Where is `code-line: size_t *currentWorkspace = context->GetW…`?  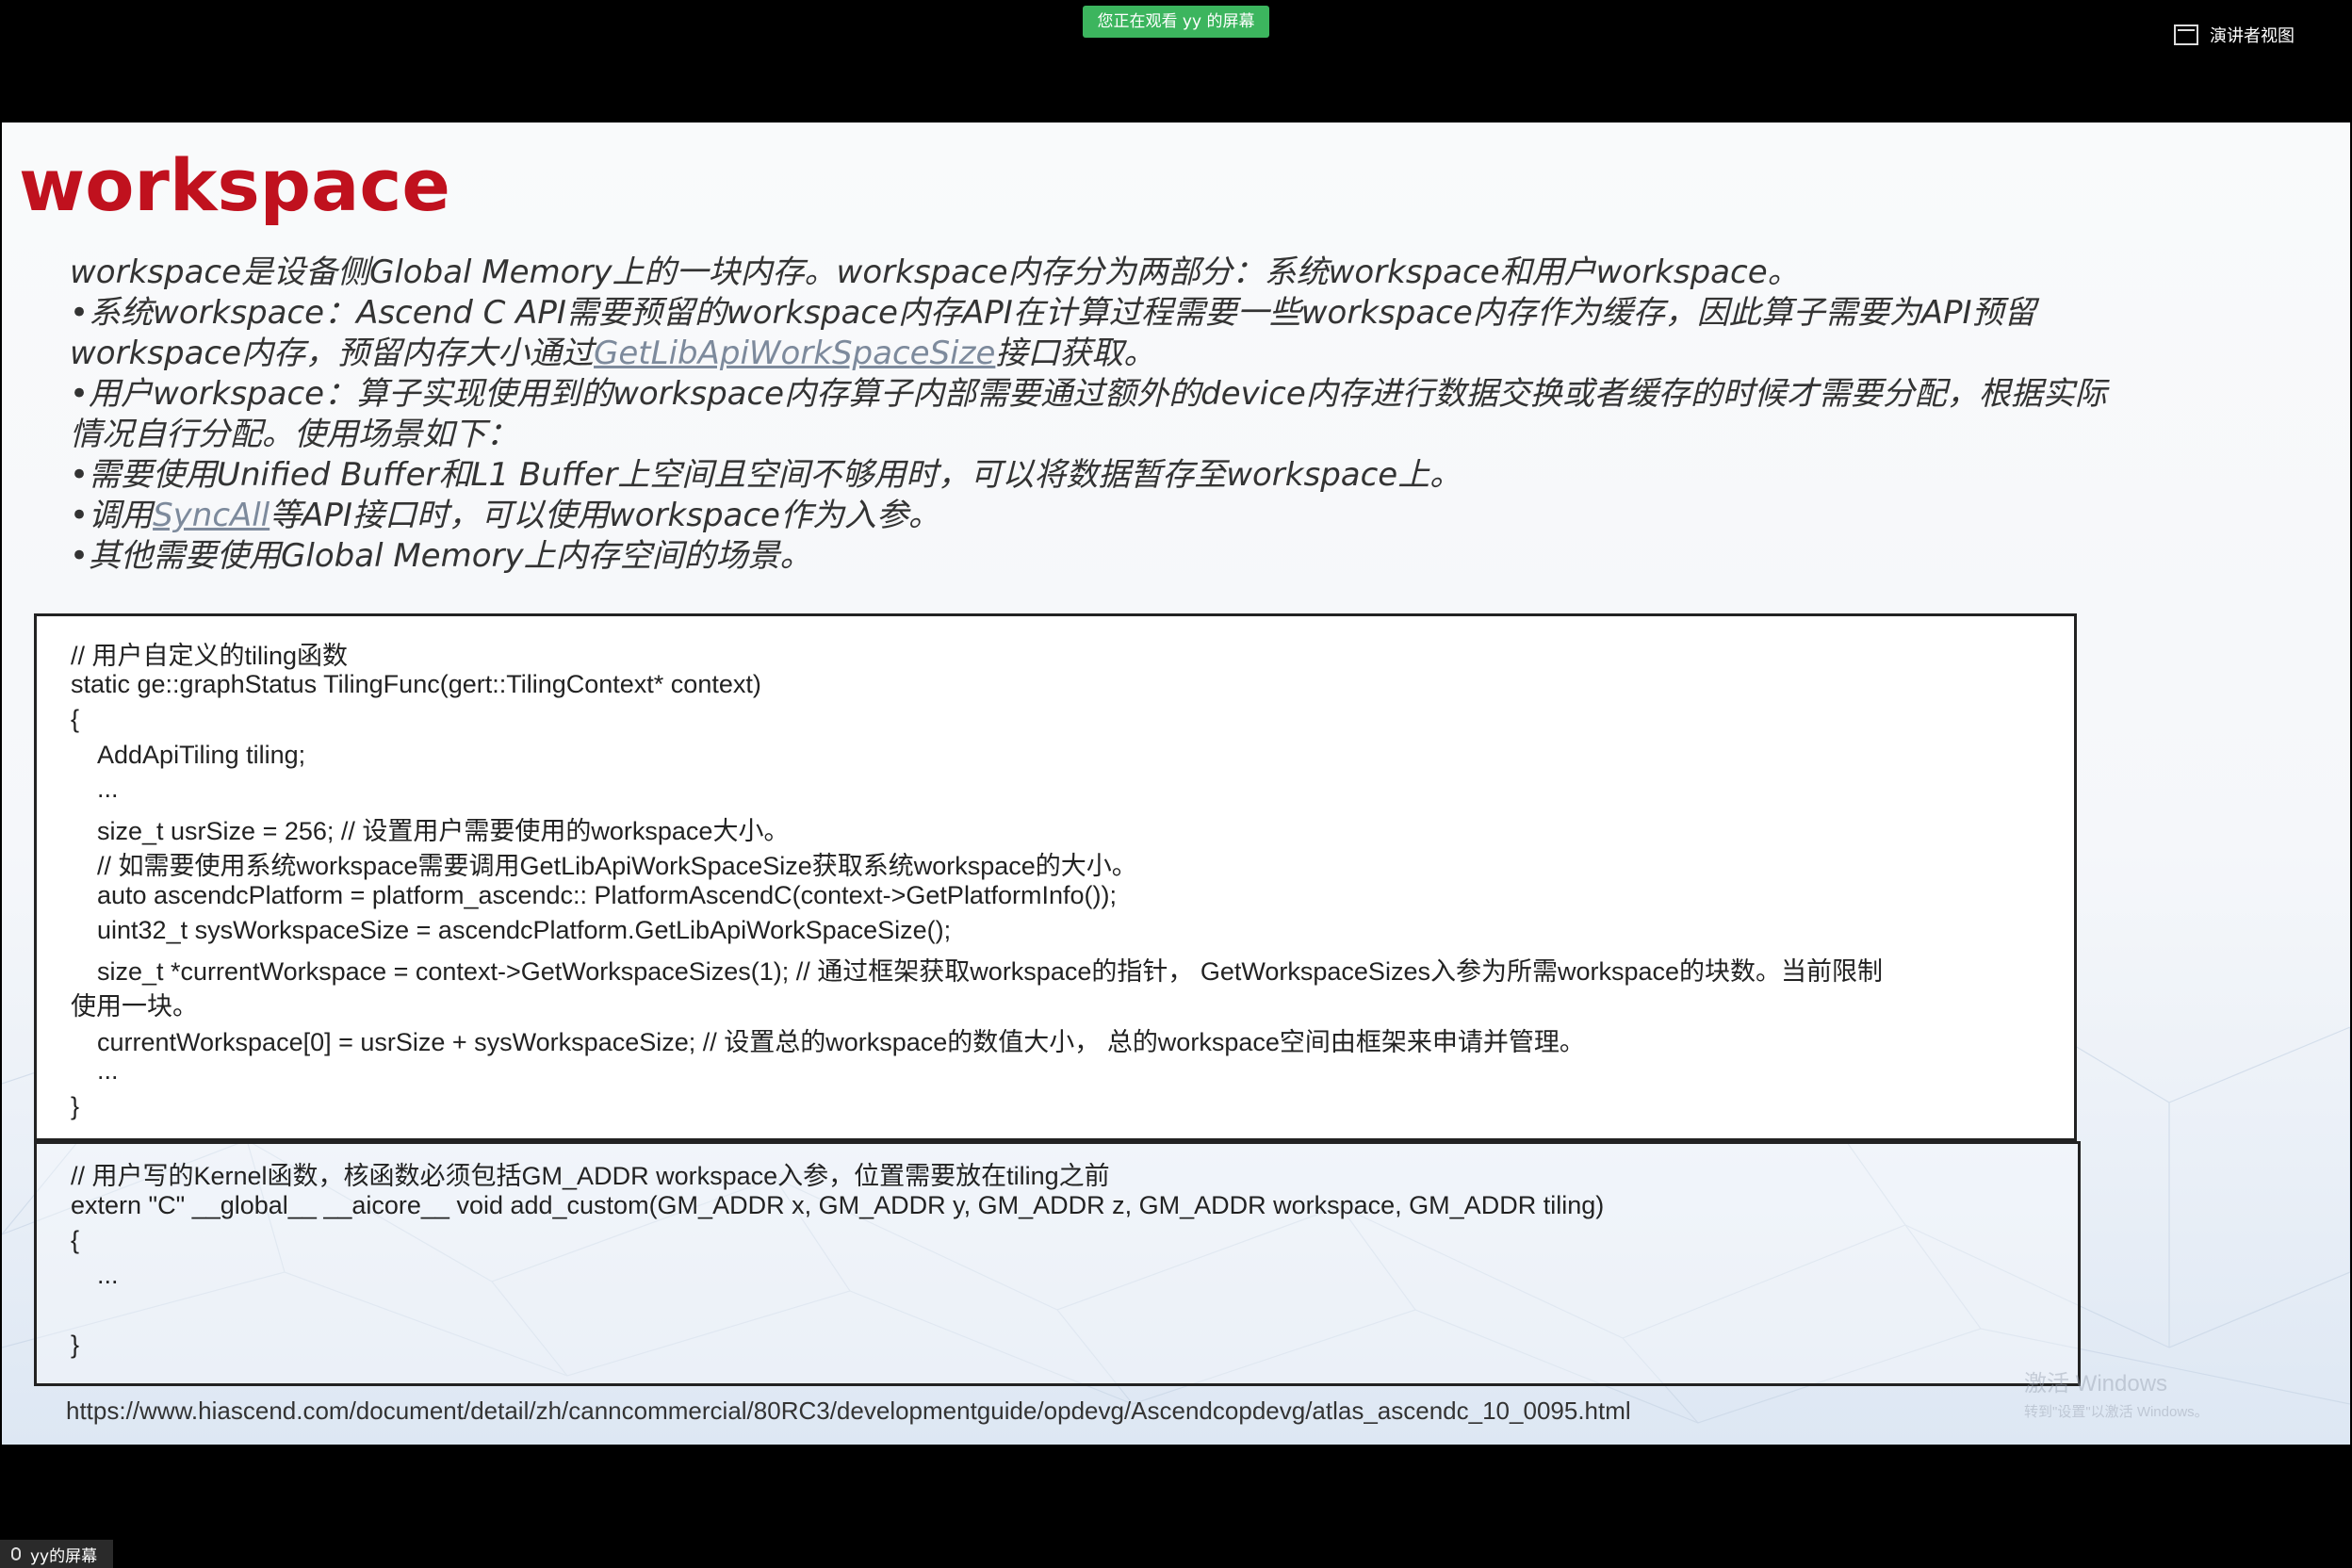
code-line: size_t *currentWorkspace = context->GetW… is located at coordinates (990, 971).